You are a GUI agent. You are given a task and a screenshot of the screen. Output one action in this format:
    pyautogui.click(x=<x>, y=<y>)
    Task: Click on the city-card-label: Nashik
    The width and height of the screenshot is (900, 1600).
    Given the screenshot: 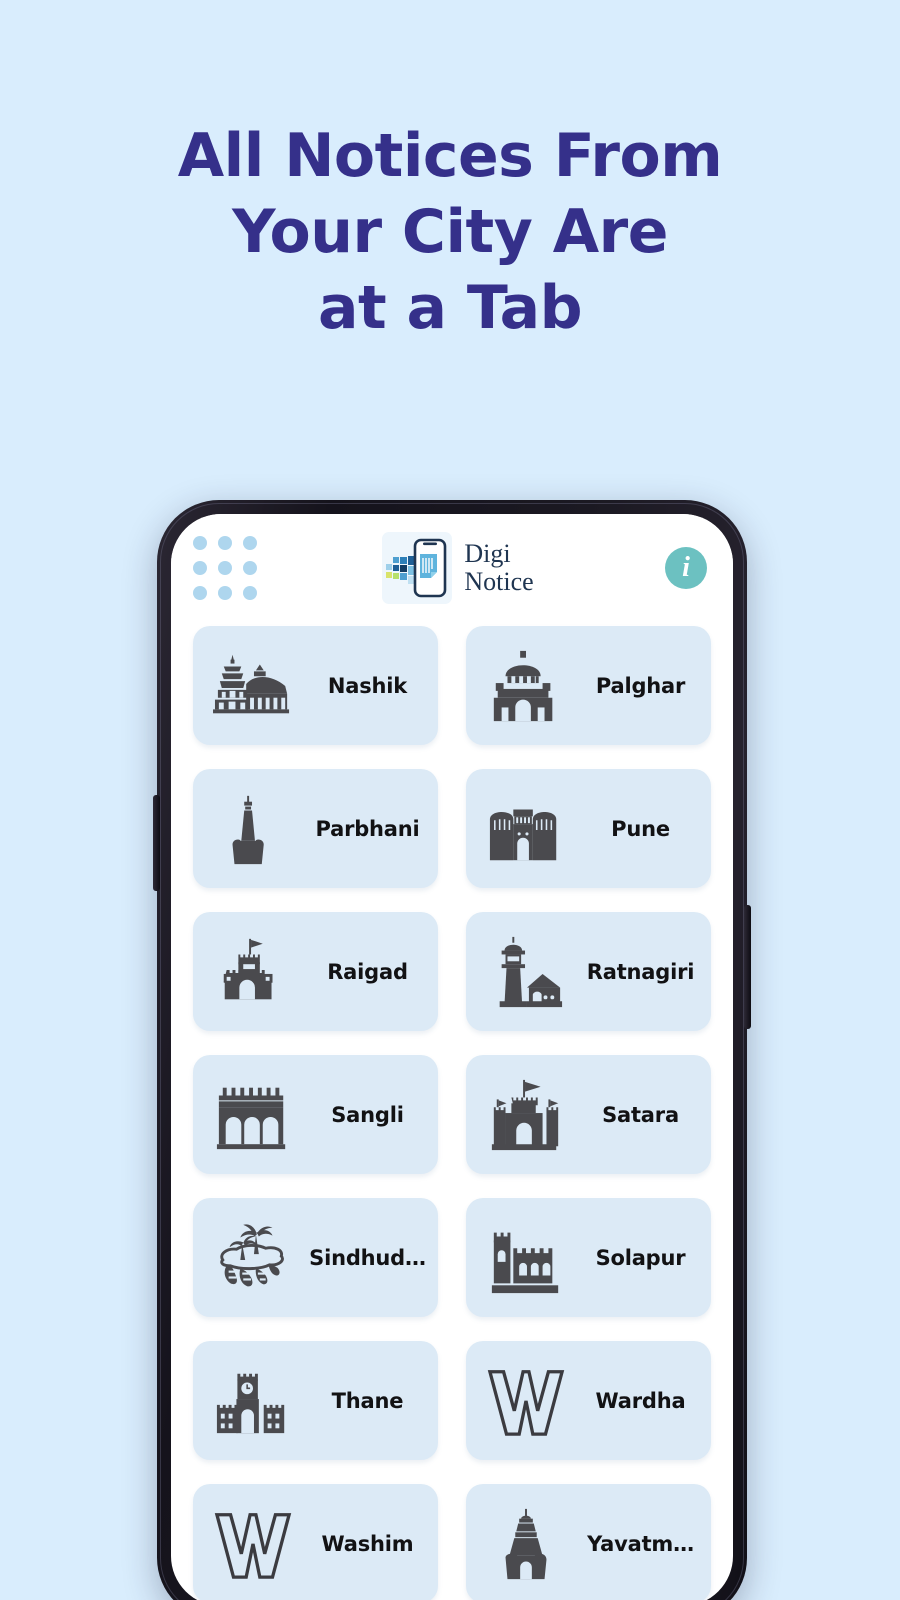 What is the action you would take?
    pyautogui.click(x=367, y=685)
    